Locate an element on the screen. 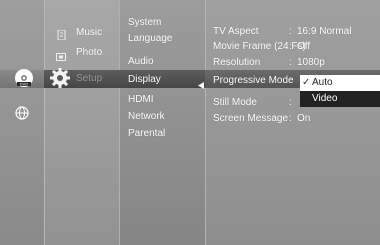  gear-icon is located at coordinates (60, 78).